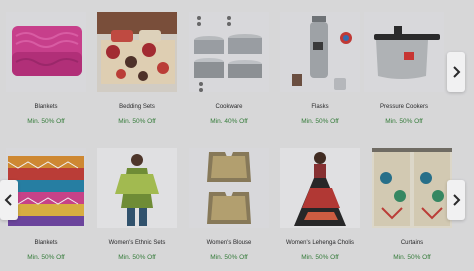  Describe the element at coordinates (137, 52) in the screenshot. I see `bedding-sets-image` at that location.